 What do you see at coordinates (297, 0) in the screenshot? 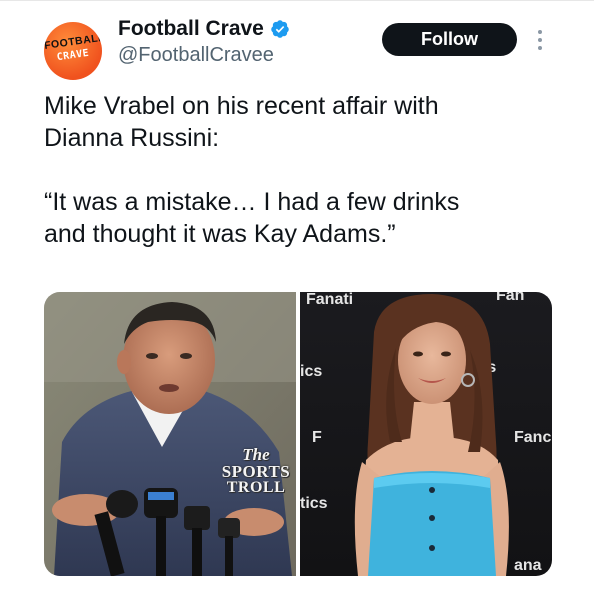
I see `top-divider` at bounding box center [297, 0].